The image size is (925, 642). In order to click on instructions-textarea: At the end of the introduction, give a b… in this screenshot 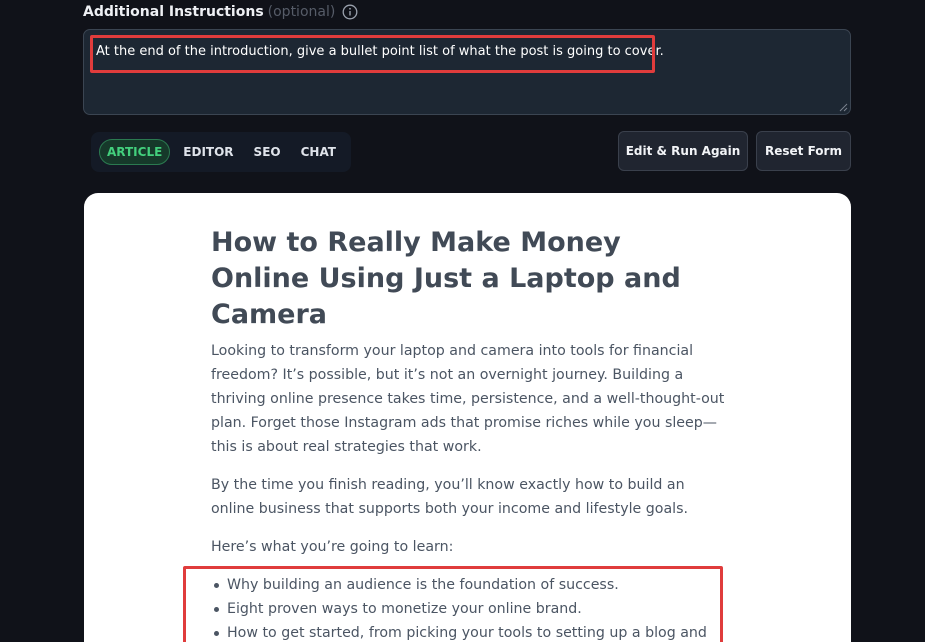, I will do `click(467, 72)`.